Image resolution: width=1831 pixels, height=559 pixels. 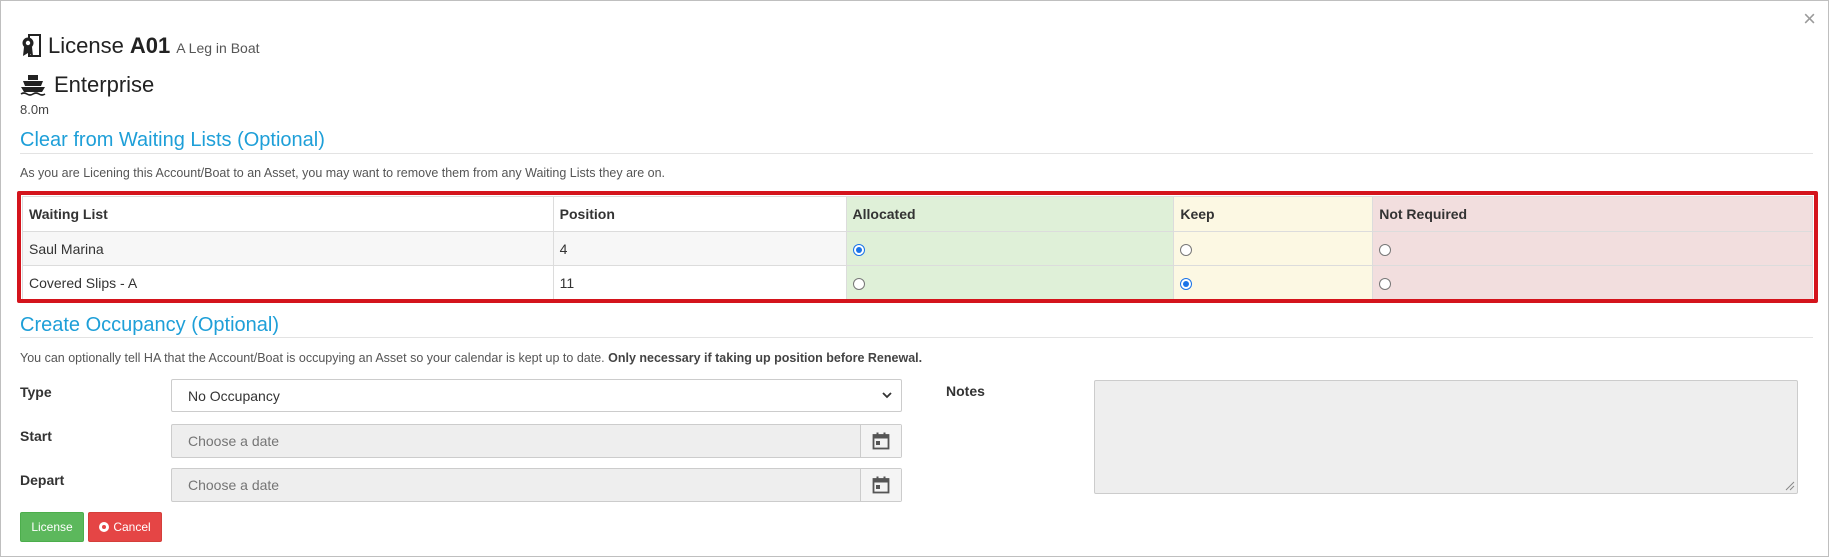 I want to click on occupancy-type-value: No Occupancy, so click(x=234, y=395).